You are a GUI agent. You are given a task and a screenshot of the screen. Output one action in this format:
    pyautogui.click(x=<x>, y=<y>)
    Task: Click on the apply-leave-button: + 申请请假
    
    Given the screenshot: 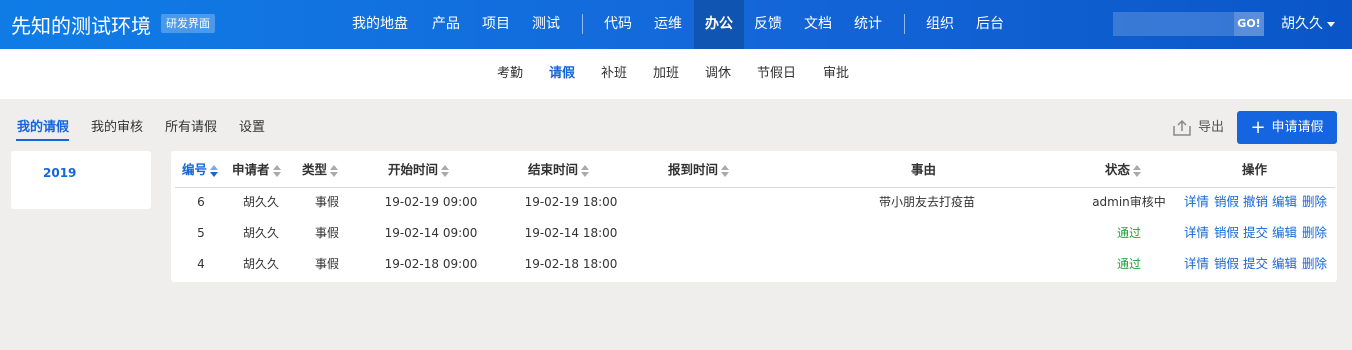 What is the action you would take?
    pyautogui.click(x=1287, y=127)
    